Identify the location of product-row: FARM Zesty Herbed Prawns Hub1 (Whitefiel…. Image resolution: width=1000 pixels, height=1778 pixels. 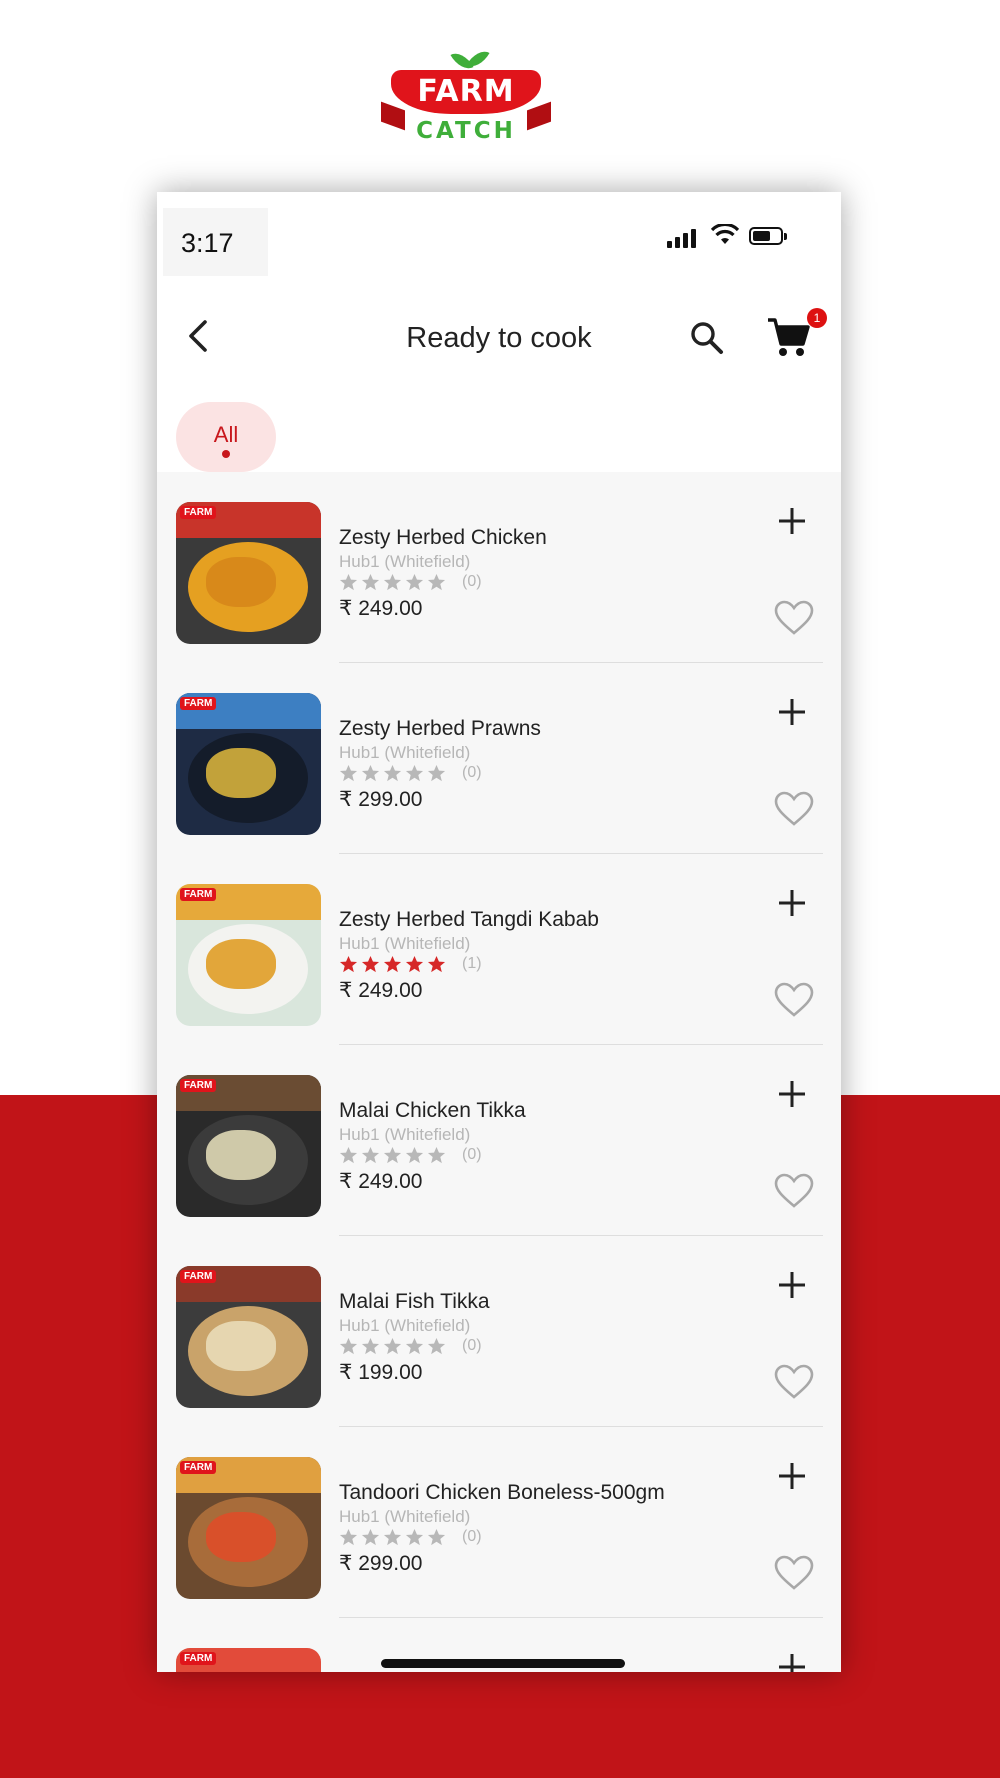
(499, 758).